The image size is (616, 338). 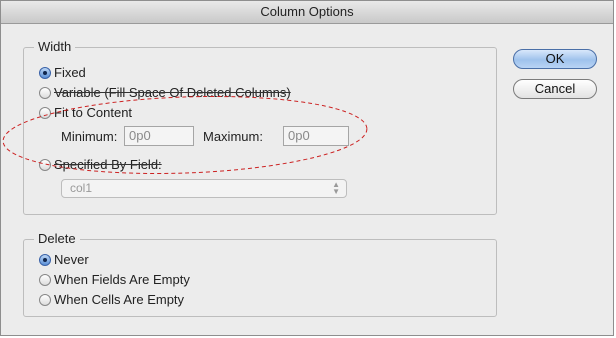 What do you see at coordinates (45, 300) in the screenshot?
I see `radio-when-cells-empty-button` at bounding box center [45, 300].